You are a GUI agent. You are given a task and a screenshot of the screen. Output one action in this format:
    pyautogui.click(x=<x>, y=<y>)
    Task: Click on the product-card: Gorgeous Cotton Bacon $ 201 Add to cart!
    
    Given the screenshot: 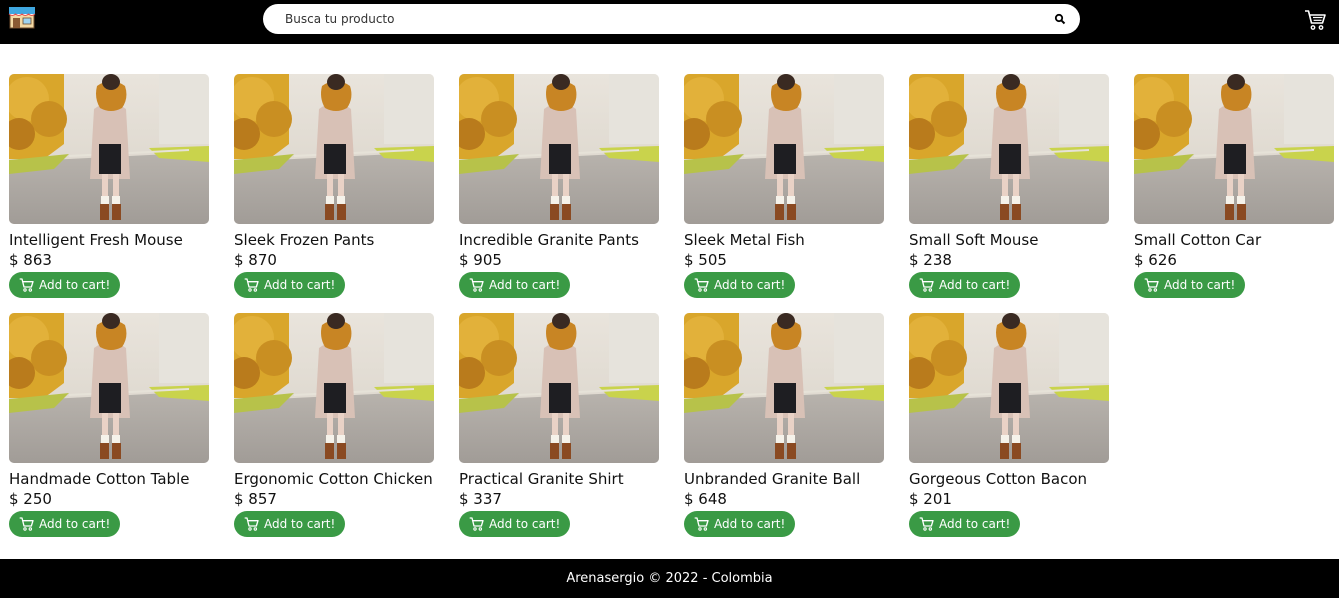 What is the action you would take?
    pyautogui.click(x=1009, y=425)
    